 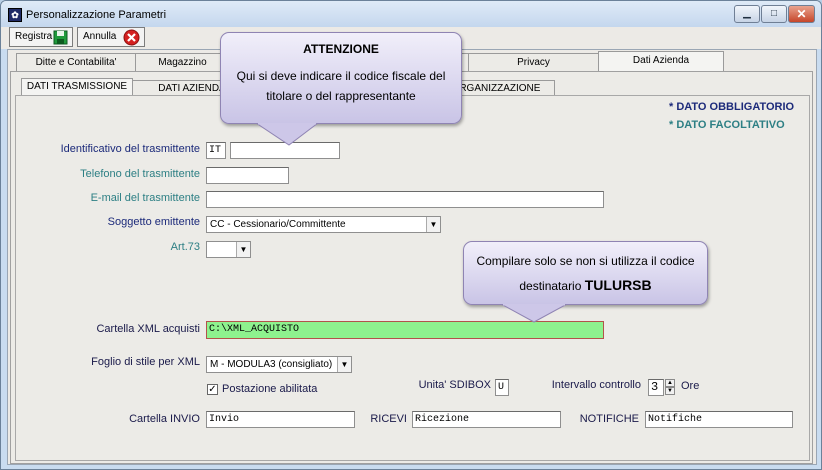 What do you see at coordinates (727, 125) in the screenshot?
I see `legend-optional: * DATO FACOLTATIVO` at bounding box center [727, 125].